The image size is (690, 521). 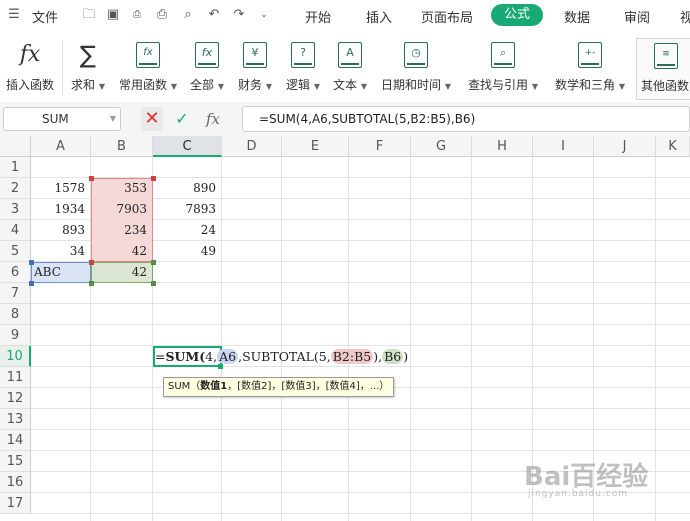 What do you see at coordinates (239, 15) in the screenshot?
I see `redo-icon: ↷` at bounding box center [239, 15].